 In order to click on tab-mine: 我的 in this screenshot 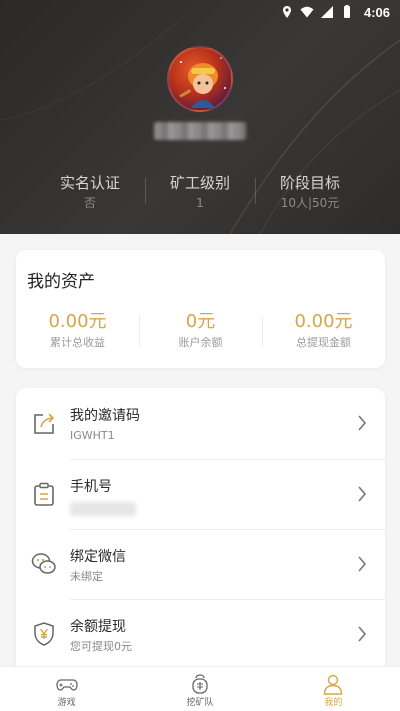, I will do `click(333, 689)`.